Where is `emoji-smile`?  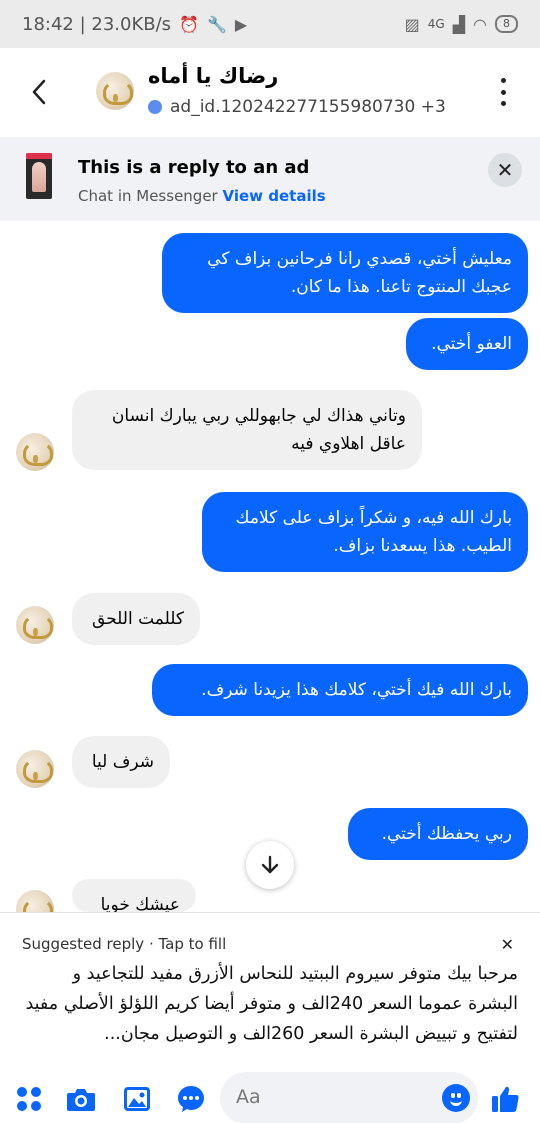
emoji-smile is located at coordinates (456, 1103).